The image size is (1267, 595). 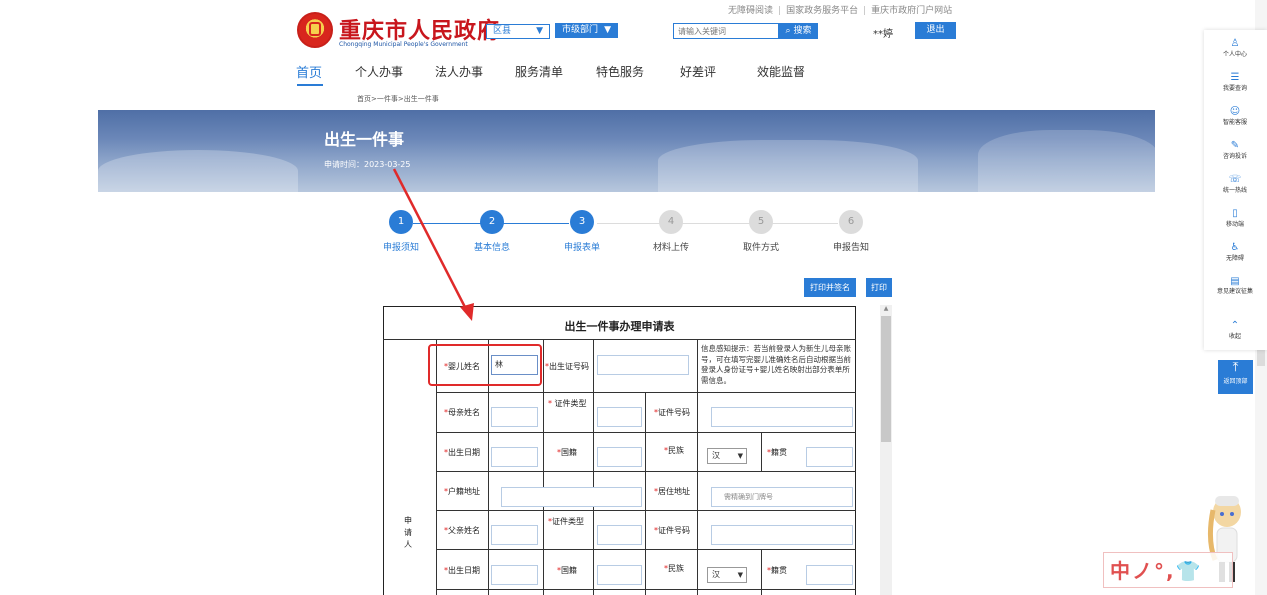 I want to click on birth-cert-number-input, so click(x=643, y=365).